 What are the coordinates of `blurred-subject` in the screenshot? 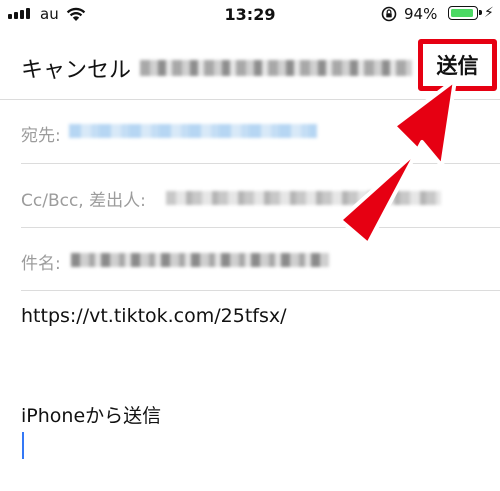 It's located at (200, 260).